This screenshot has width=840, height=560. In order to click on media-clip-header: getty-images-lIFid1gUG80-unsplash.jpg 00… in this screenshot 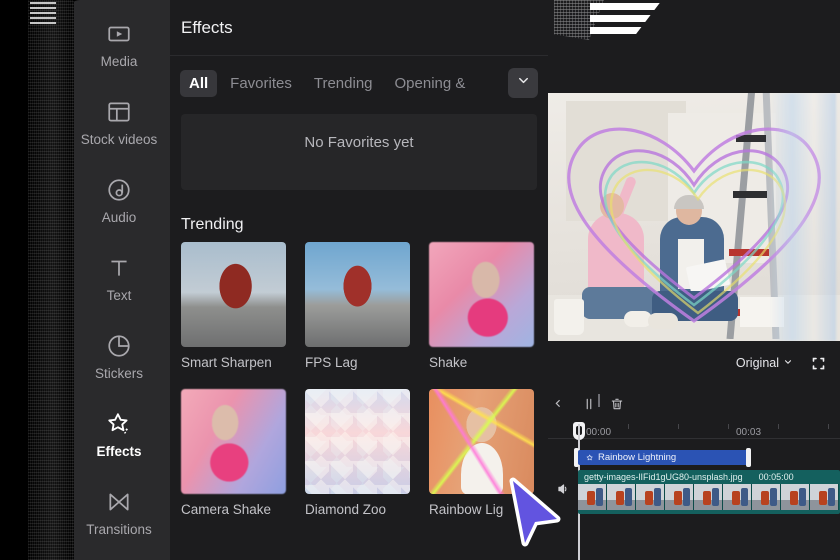, I will do `click(709, 477)`.